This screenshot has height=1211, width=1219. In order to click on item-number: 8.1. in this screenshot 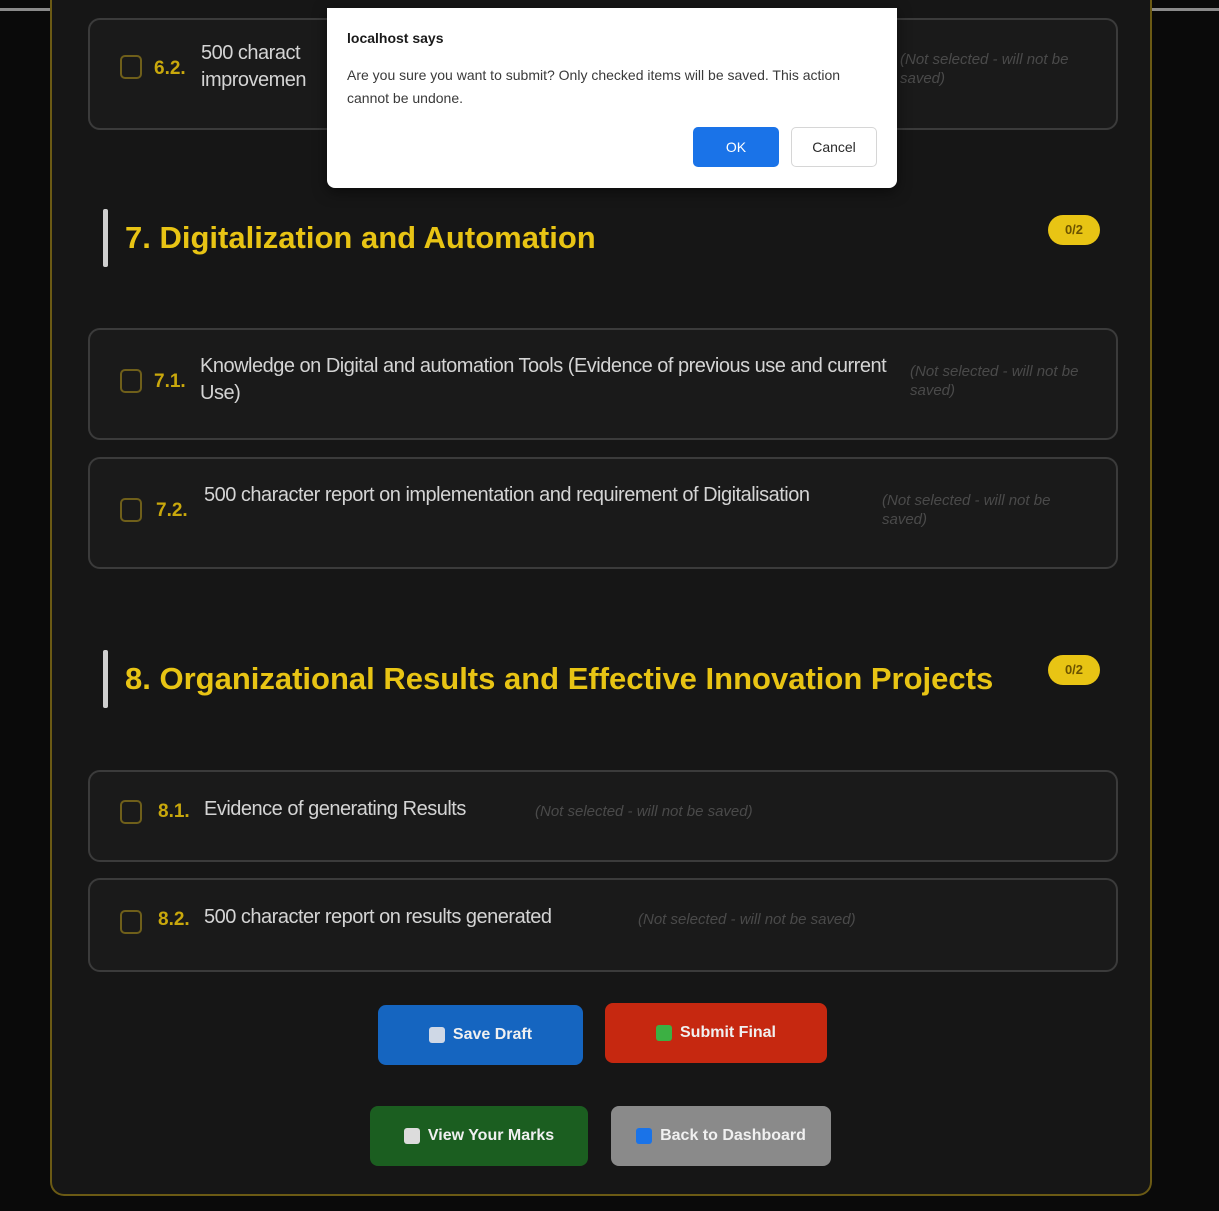, I will do `click(174, 811)`.